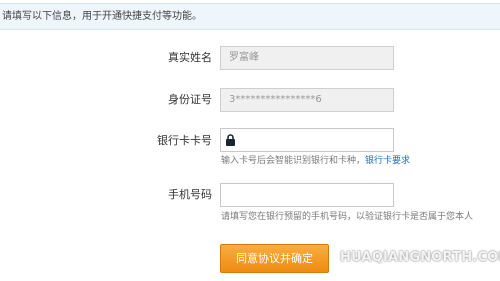  What do you see at coordinates (387, 161) in the screenshot?
I see `bank-card-requirements-link: 银行卡要求` at bounding box center [387, 161].